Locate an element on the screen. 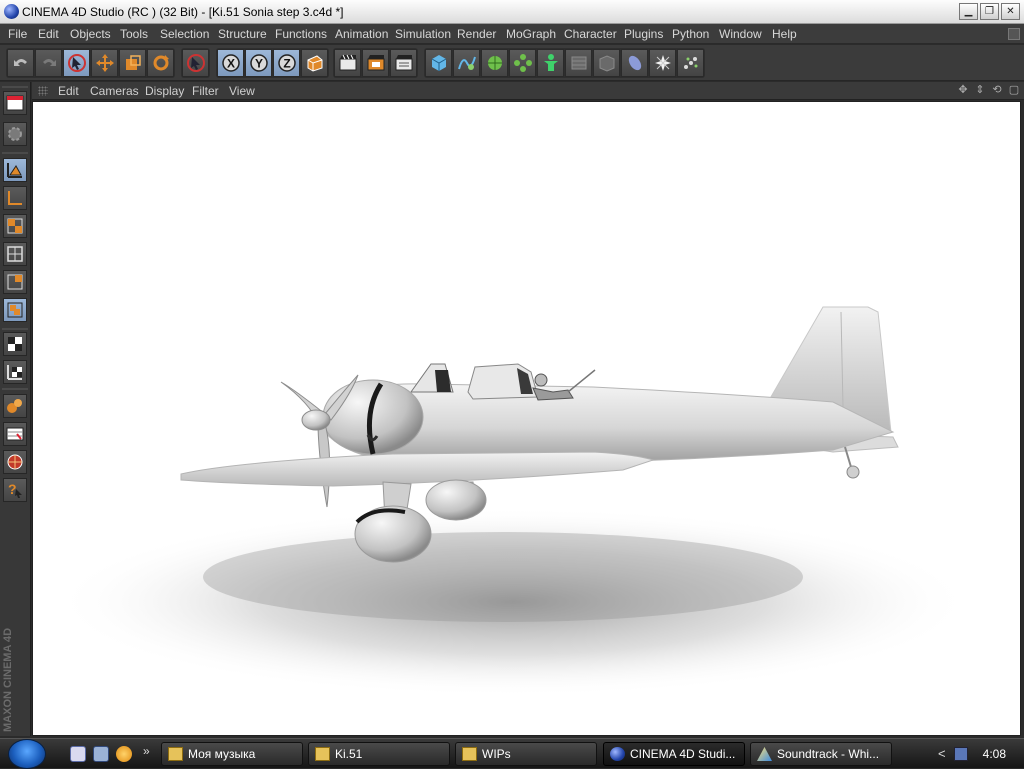 The image size is (1024, 769). menu-selection: Selection is located at coordinates (184, 34).